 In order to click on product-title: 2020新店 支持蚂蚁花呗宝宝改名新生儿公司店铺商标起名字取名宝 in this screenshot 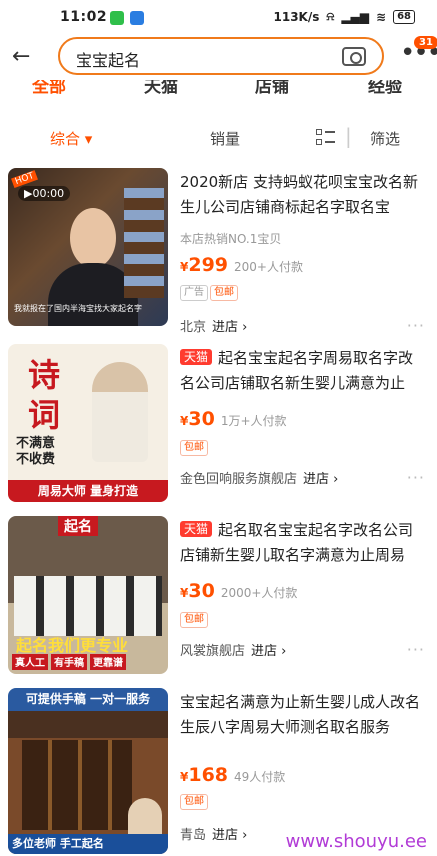, I will do `click(302, 196)`.